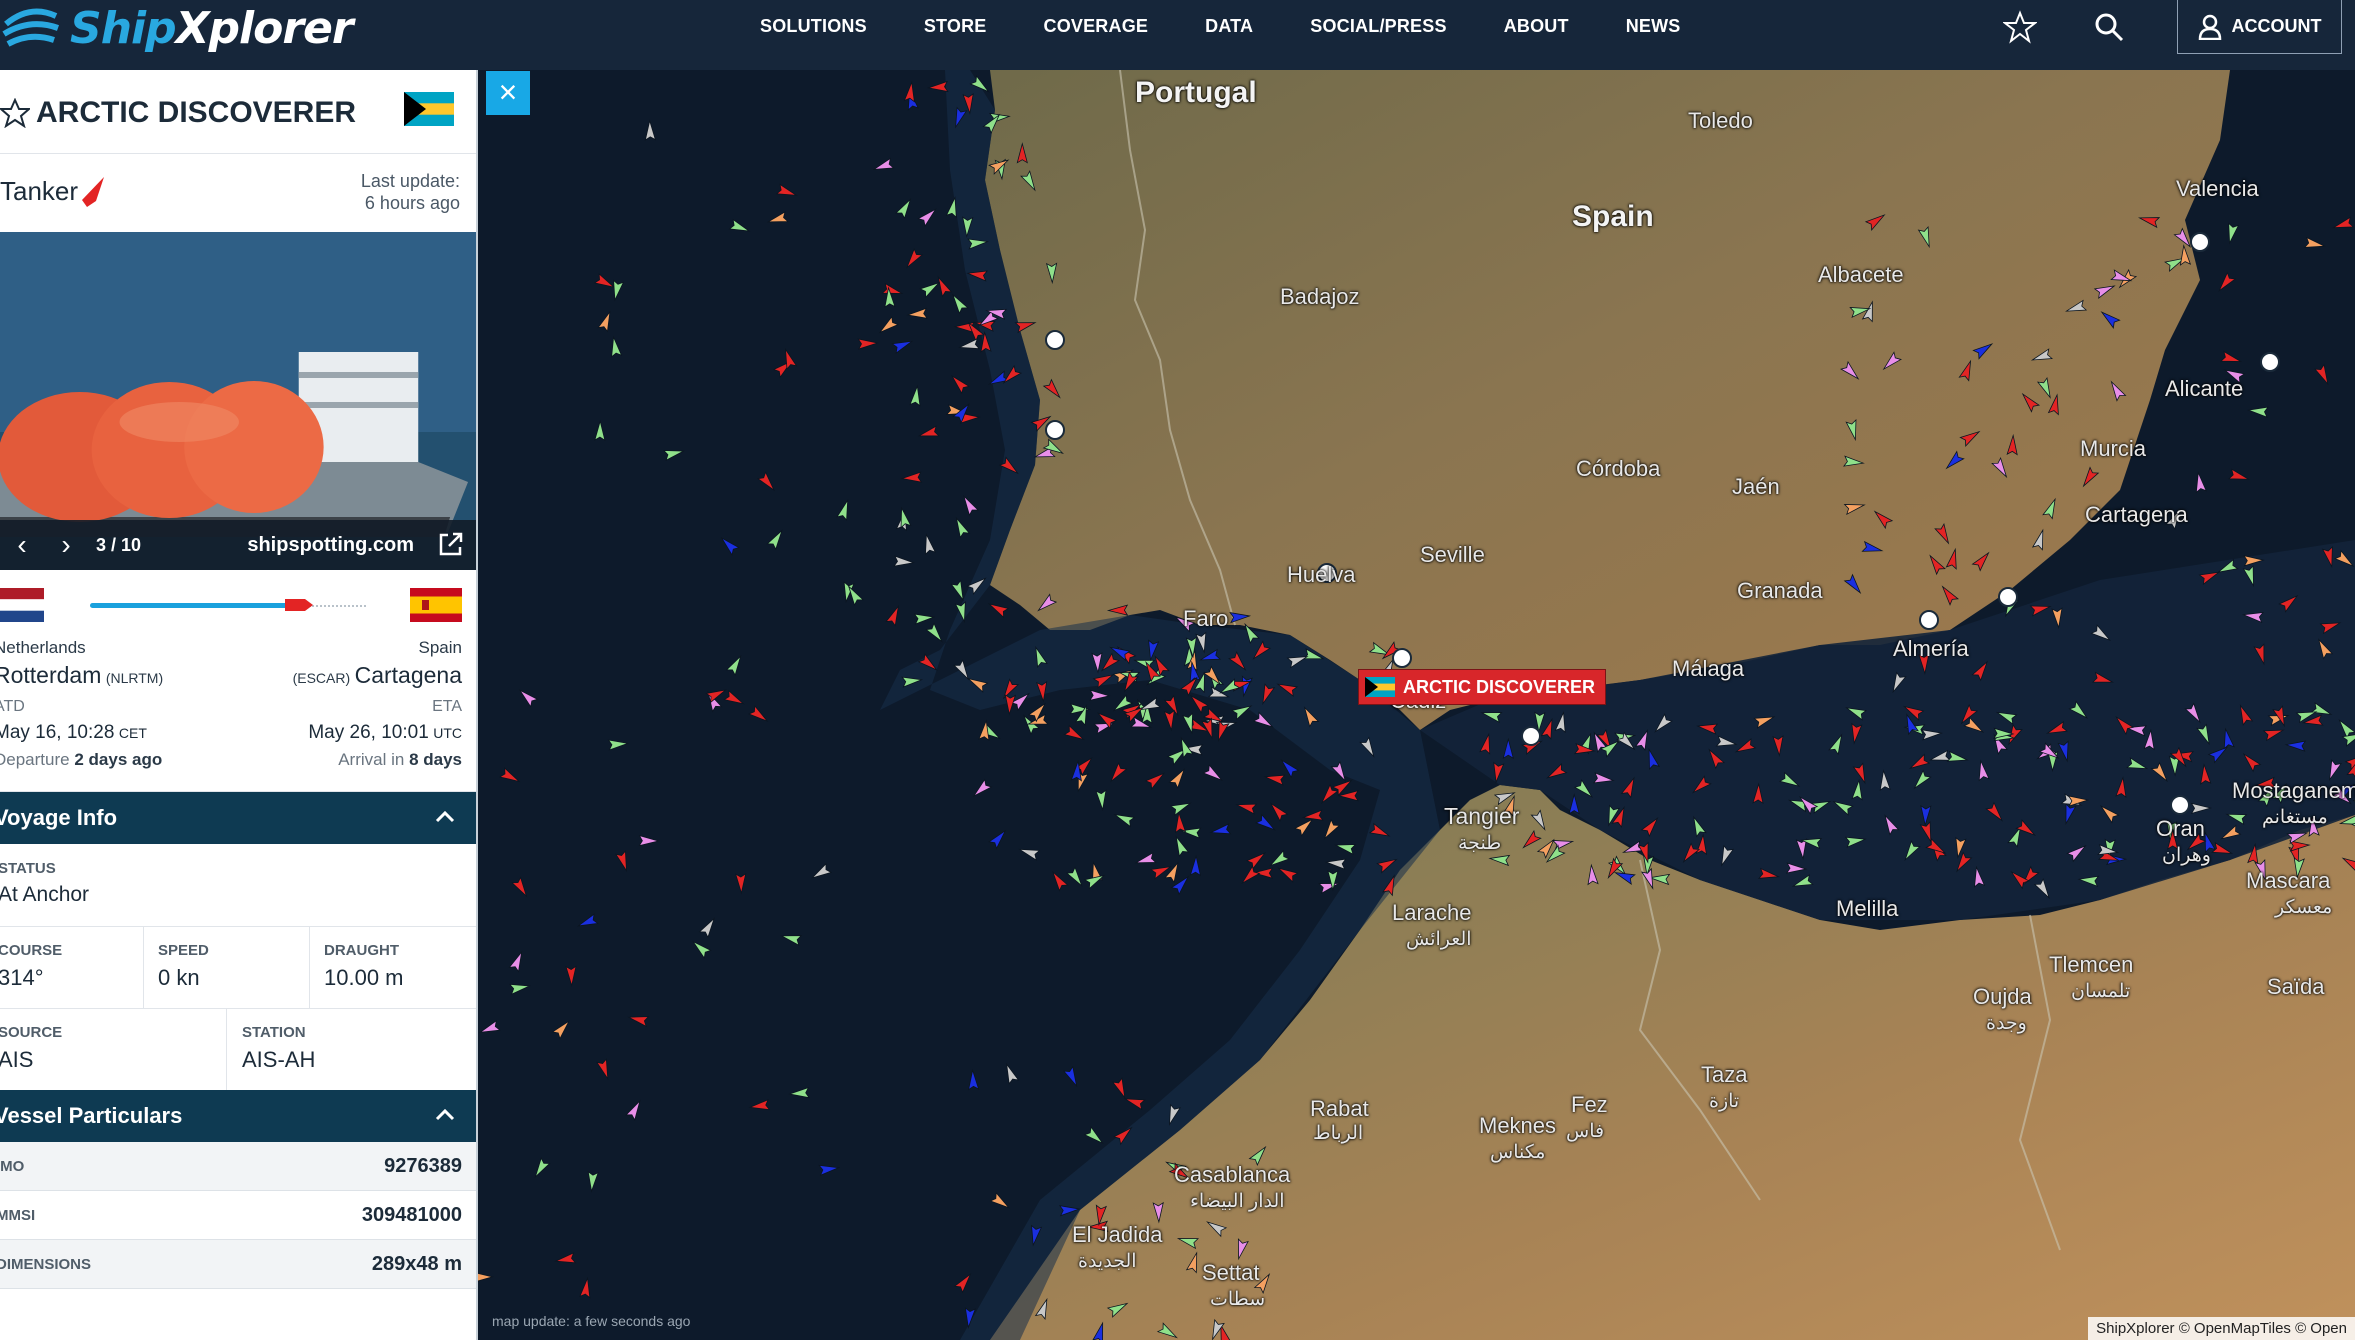 The width and height of the screenshot is (2355, 1340). I want to click on map-attribution: ShipXplorer © OpenMapTiles © Open, so click(2221, 1328).